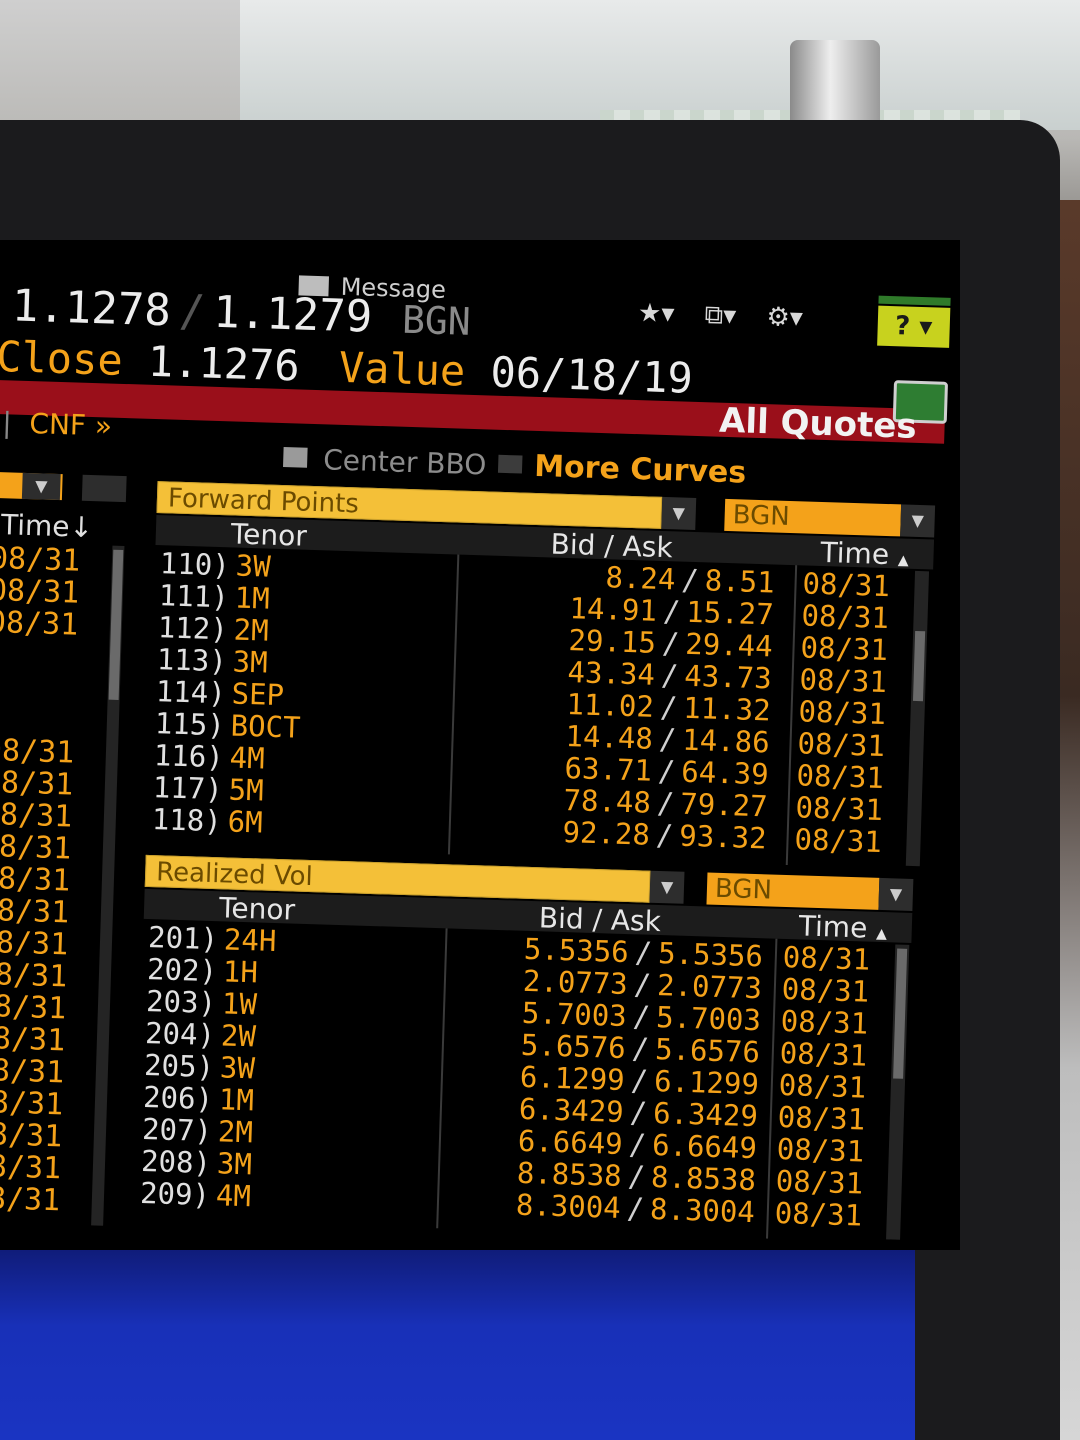  I want to click on forward-points-source: BGN, so click(813, 517).